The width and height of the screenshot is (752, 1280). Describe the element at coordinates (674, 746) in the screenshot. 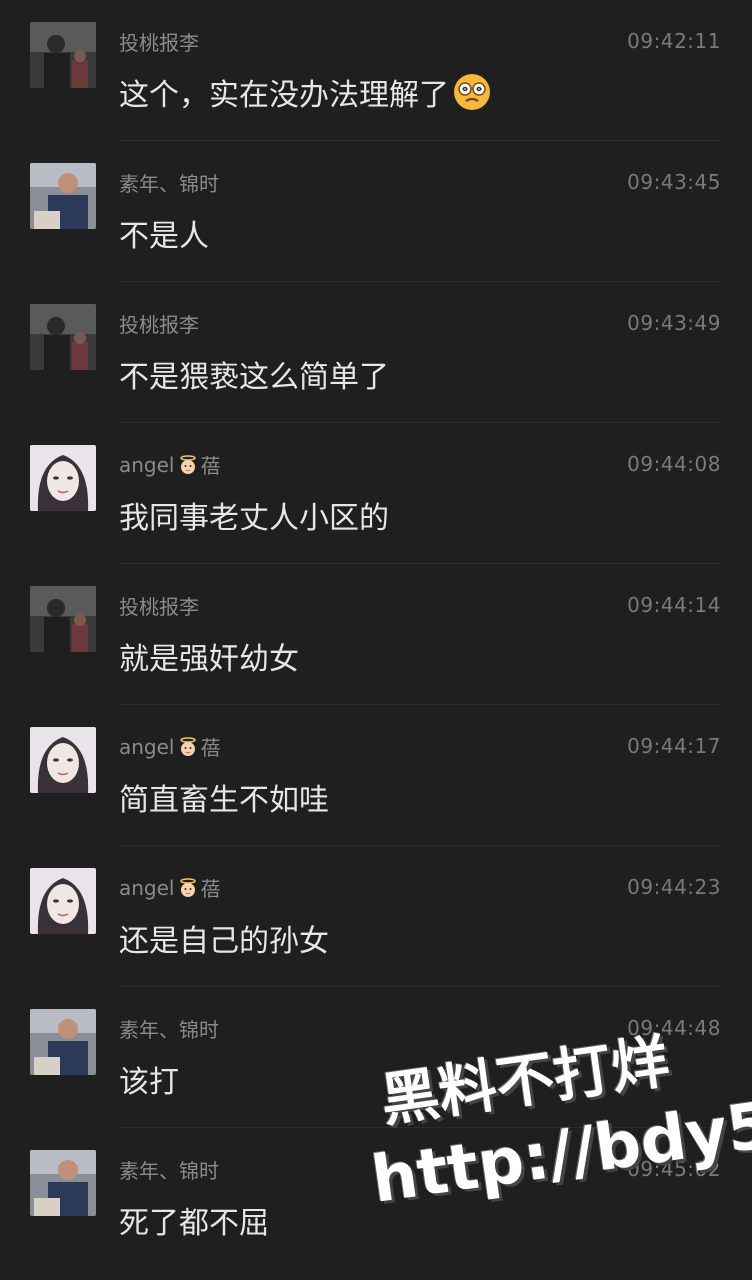

I see `message-time: 09:44:17` at that location.